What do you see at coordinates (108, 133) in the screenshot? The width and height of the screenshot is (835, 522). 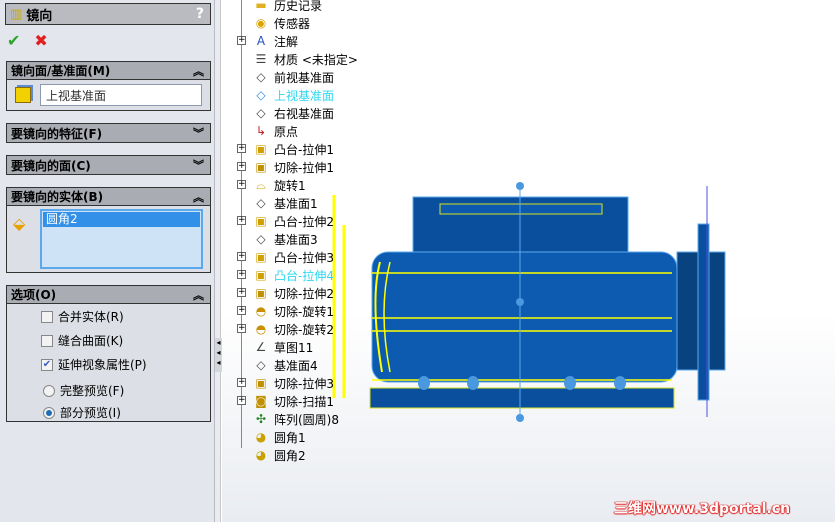 I see `features-section: 要镜向的特征(F) ︾` at bounding box center [108, 133].